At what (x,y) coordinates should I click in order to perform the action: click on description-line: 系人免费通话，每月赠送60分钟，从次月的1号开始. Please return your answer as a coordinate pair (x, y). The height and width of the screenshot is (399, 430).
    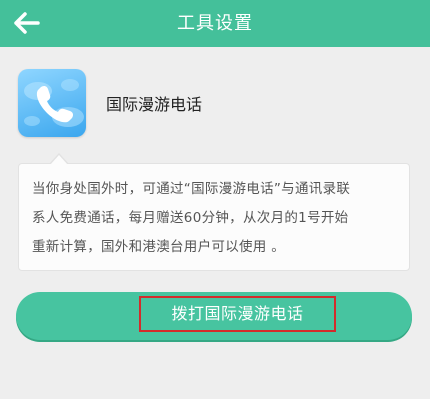
    Looking at the image, I should click on (190, 218).